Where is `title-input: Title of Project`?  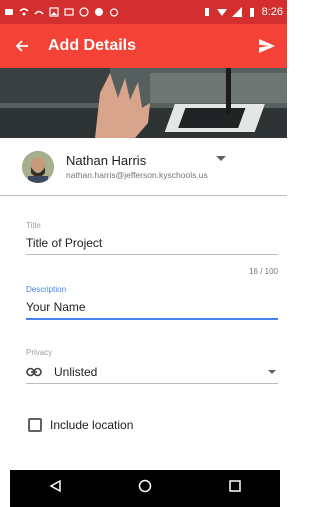
title-input: Title of Project is located at coordinates (152, 245).